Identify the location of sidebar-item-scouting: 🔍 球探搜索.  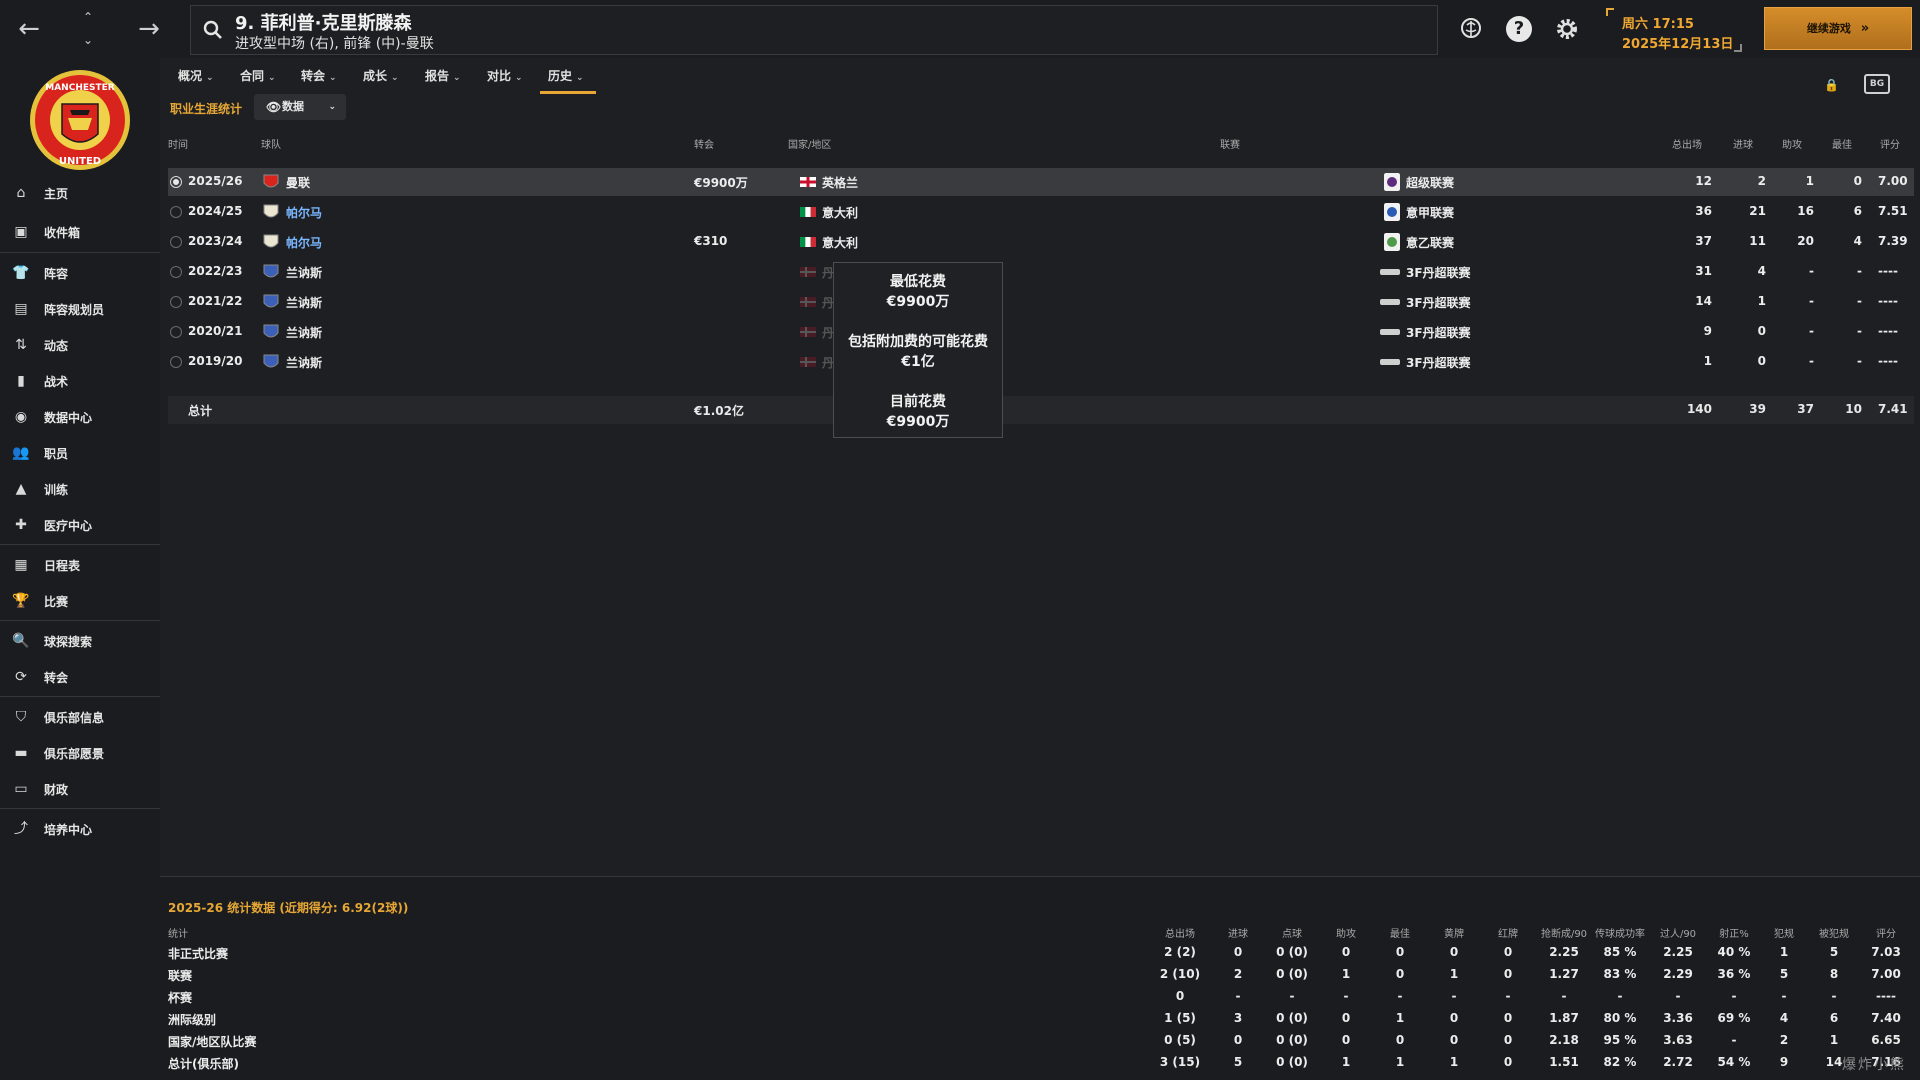
(80, 641).